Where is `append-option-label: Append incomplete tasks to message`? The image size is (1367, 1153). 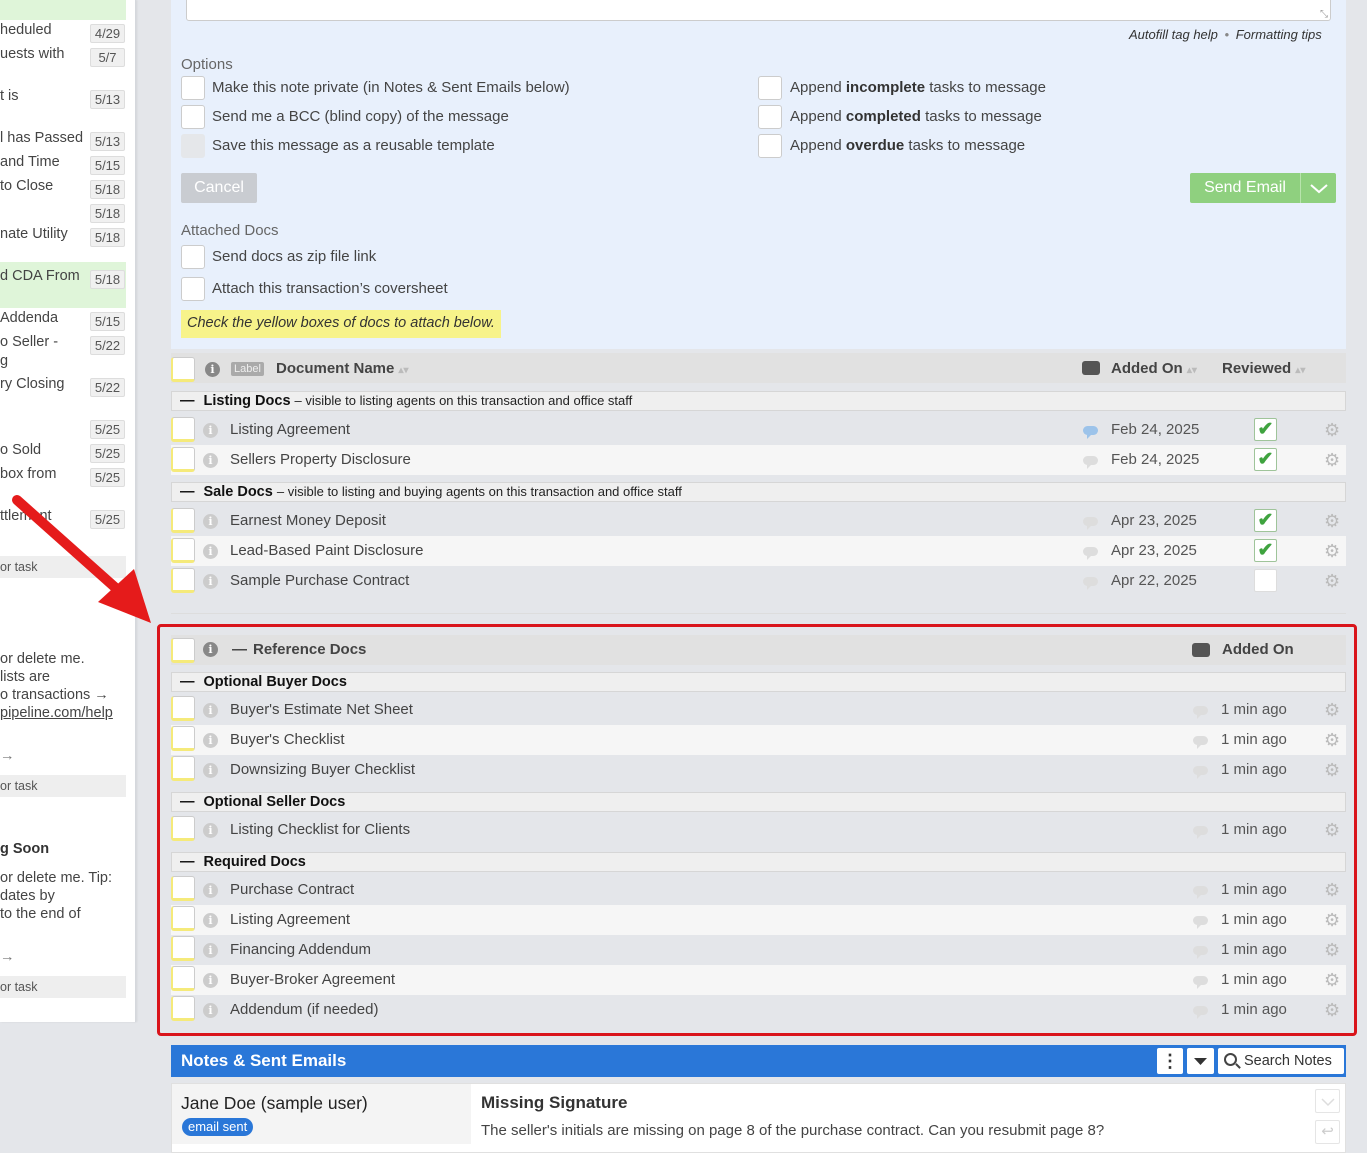 append-option-label: Append incomplete tasks to message is located at coordinates (918, 87).